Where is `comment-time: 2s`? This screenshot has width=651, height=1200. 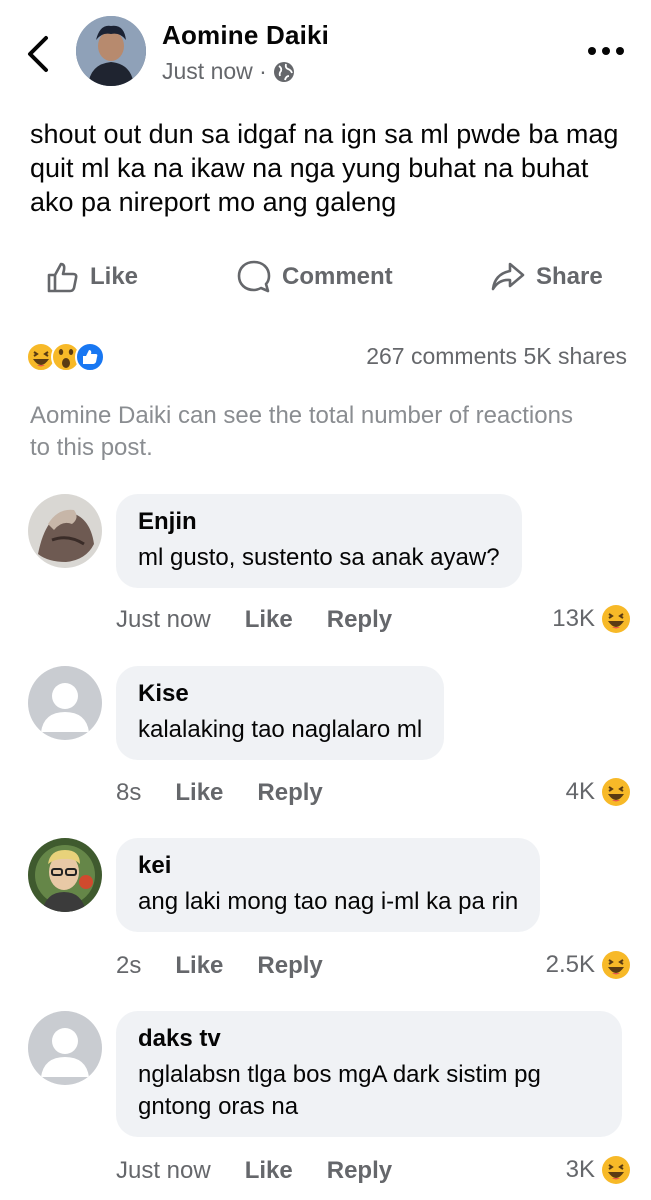
comment-time: 2s is located at coordinates (129, 965).